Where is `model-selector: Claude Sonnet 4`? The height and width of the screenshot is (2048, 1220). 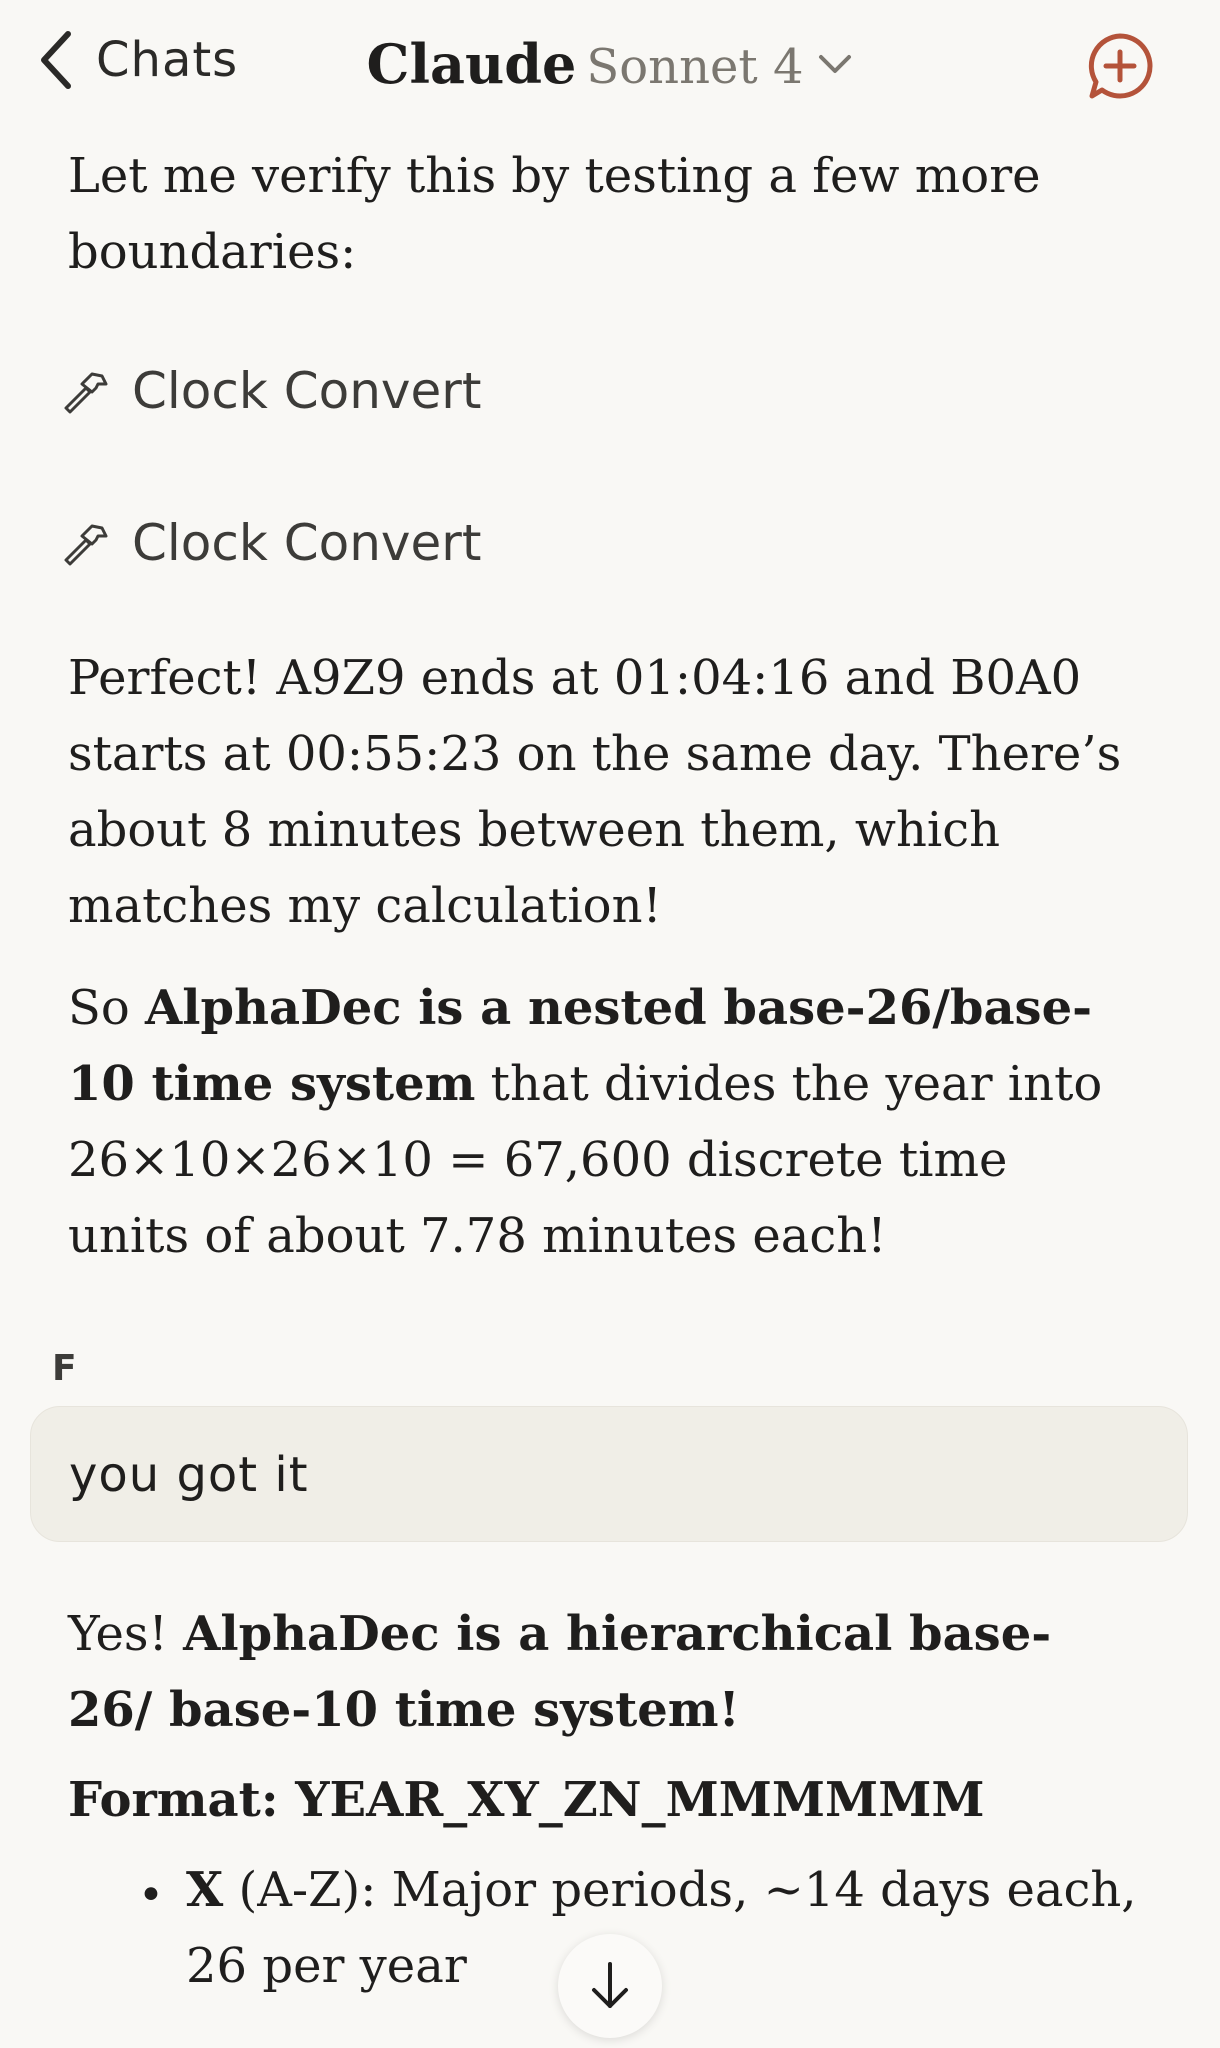 model-selector: Claude Sonnet 4 is located at coordinates (610, 64).